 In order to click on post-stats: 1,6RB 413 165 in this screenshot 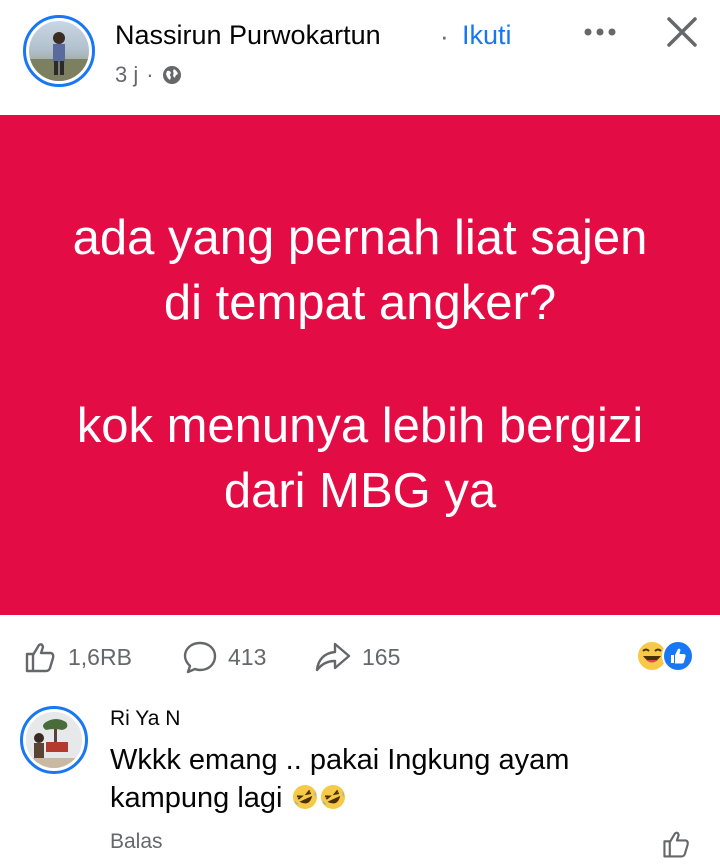, I will do `click(360, 657)`.